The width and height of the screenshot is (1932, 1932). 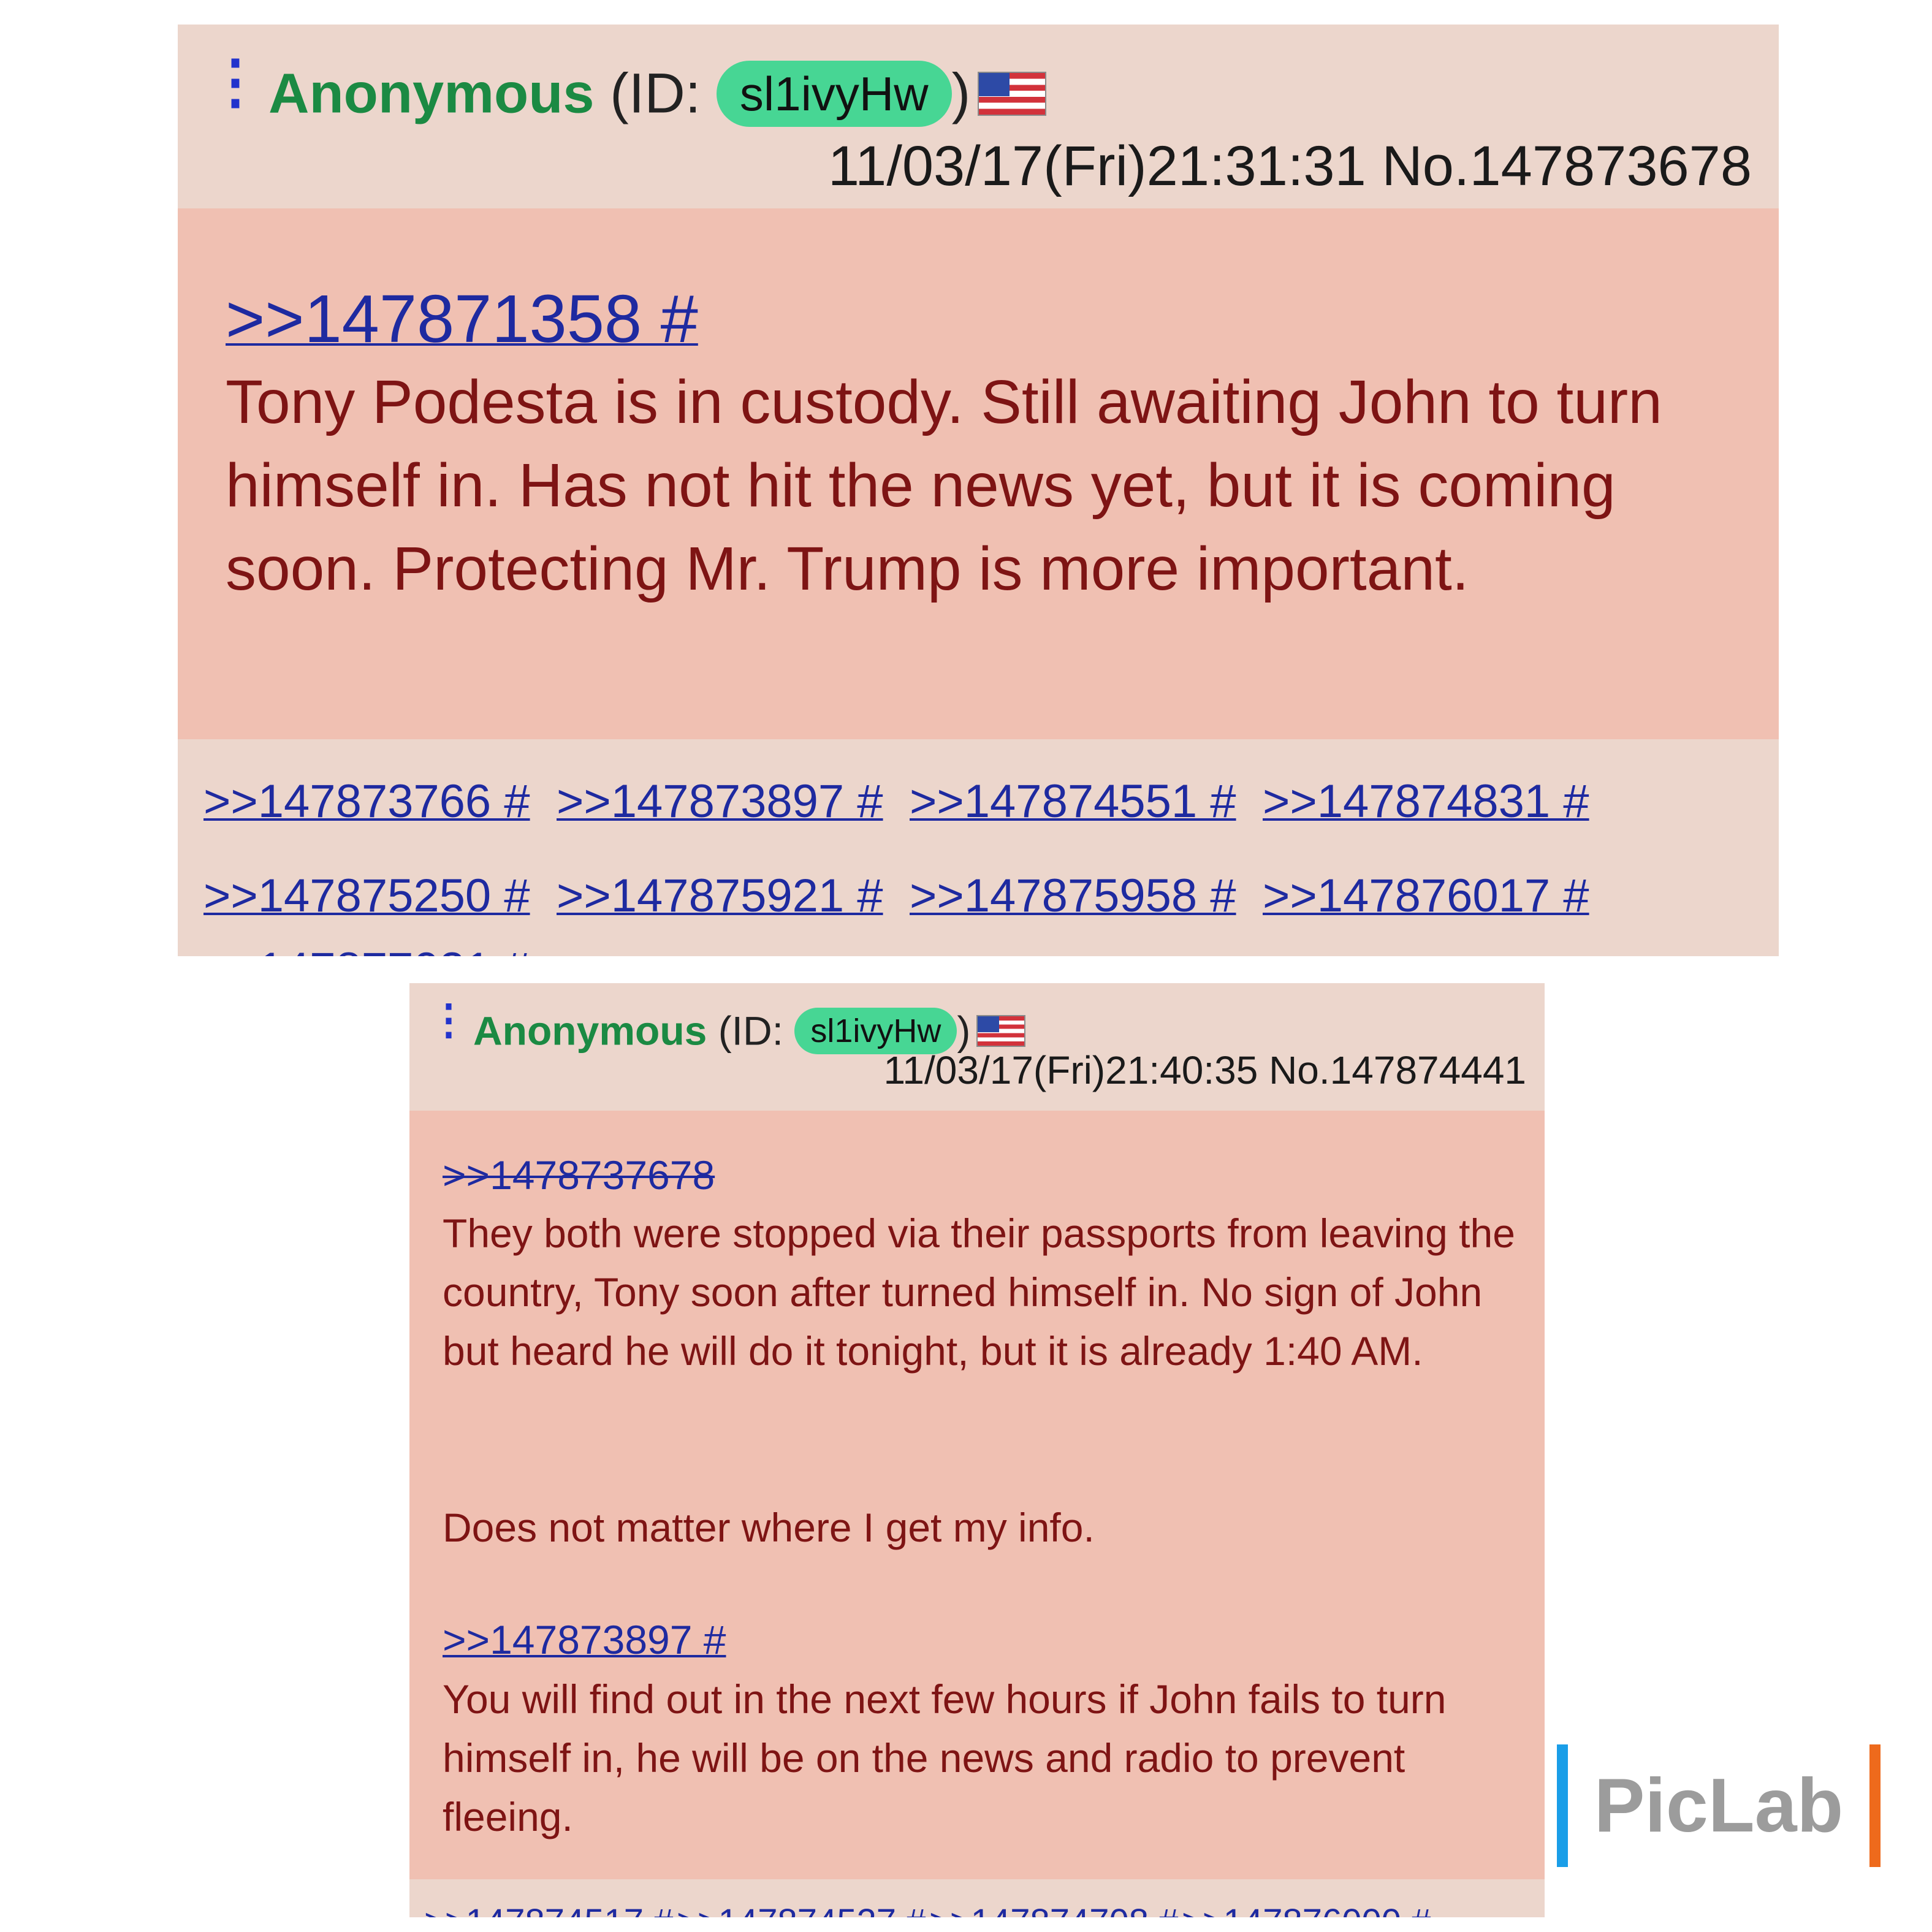 What do you see at coordinates (367, 802) in the screenshot?
I see `reply-link: >>147873766 #` at bounding box center [367, 802].